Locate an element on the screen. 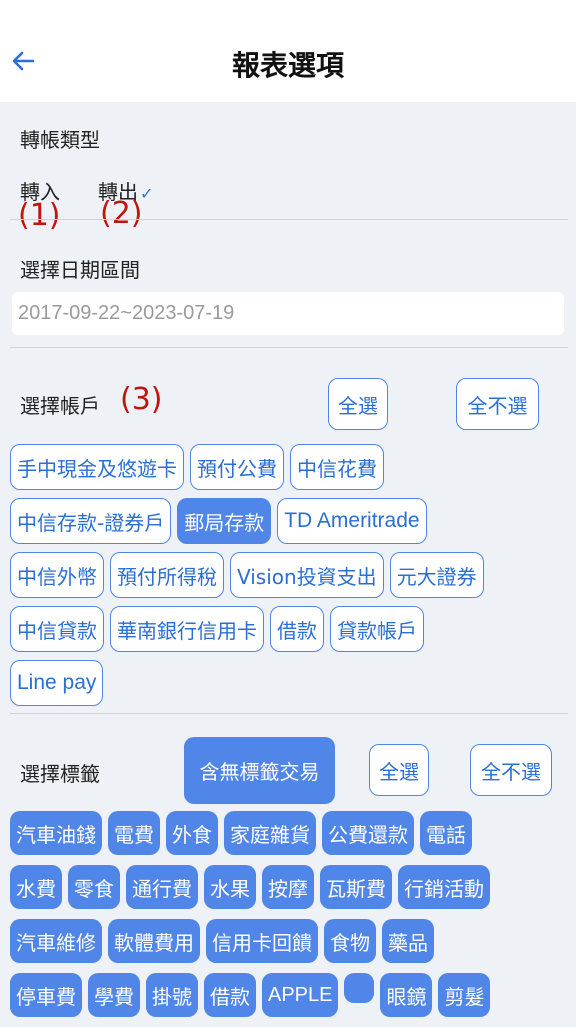 This screenshot has height=1027, width=576. top-bar: 報表選項 is located at coordinates (288, 51).